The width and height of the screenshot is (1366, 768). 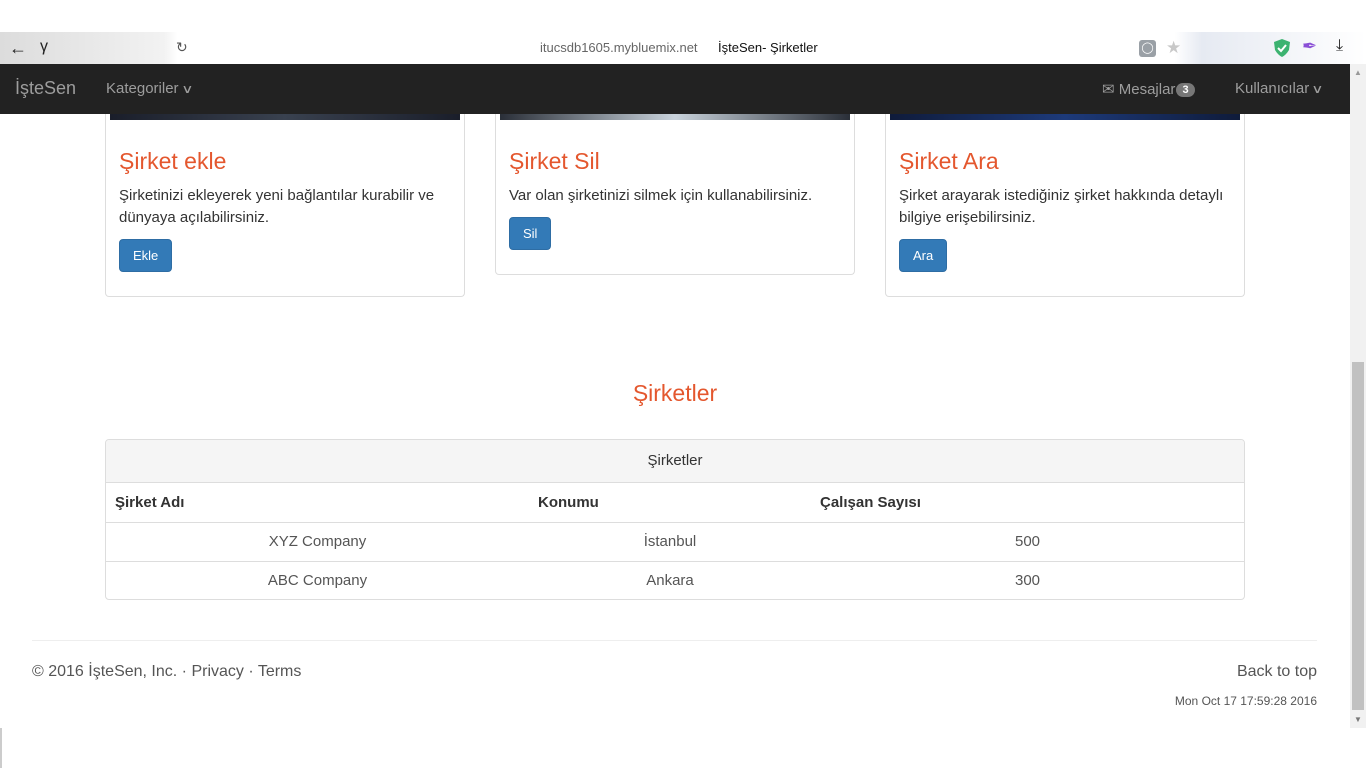 I want to click on header-employee-count: Çalışan Sayısı, so click(x=1027, y=503).